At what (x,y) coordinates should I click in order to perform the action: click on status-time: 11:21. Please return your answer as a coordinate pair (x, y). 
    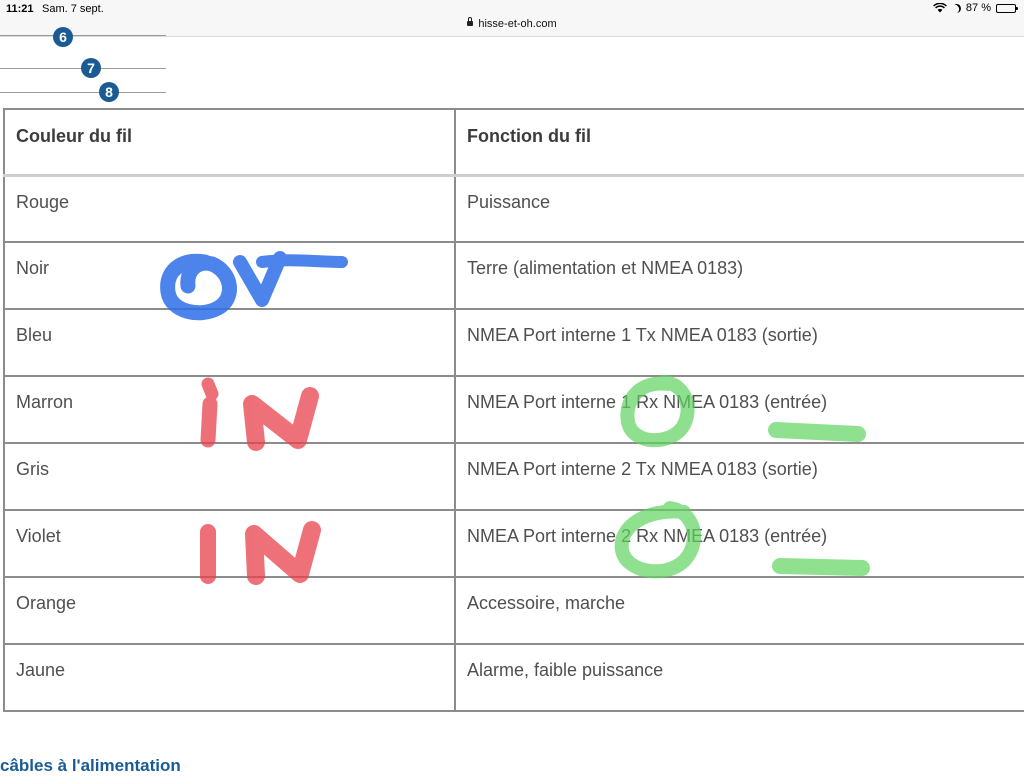
    Looking at the image, I should click on (20, 9).